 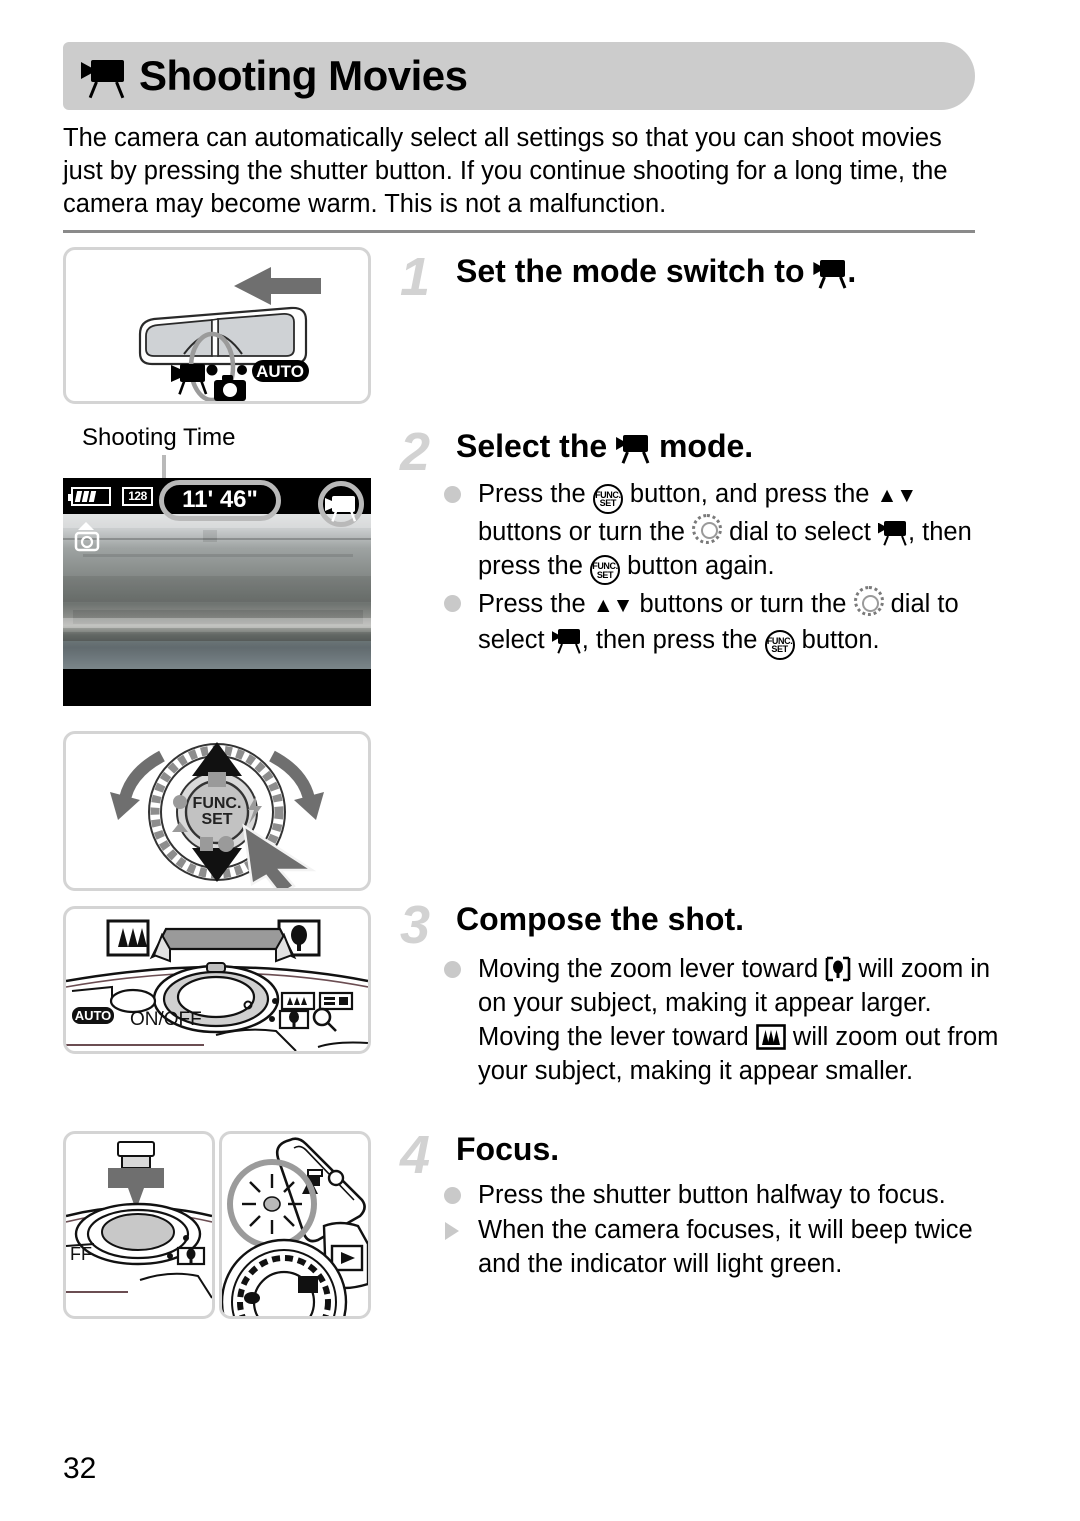 I want to click on step-heading: Set the mode switch to ., so click(x=656, y=271).